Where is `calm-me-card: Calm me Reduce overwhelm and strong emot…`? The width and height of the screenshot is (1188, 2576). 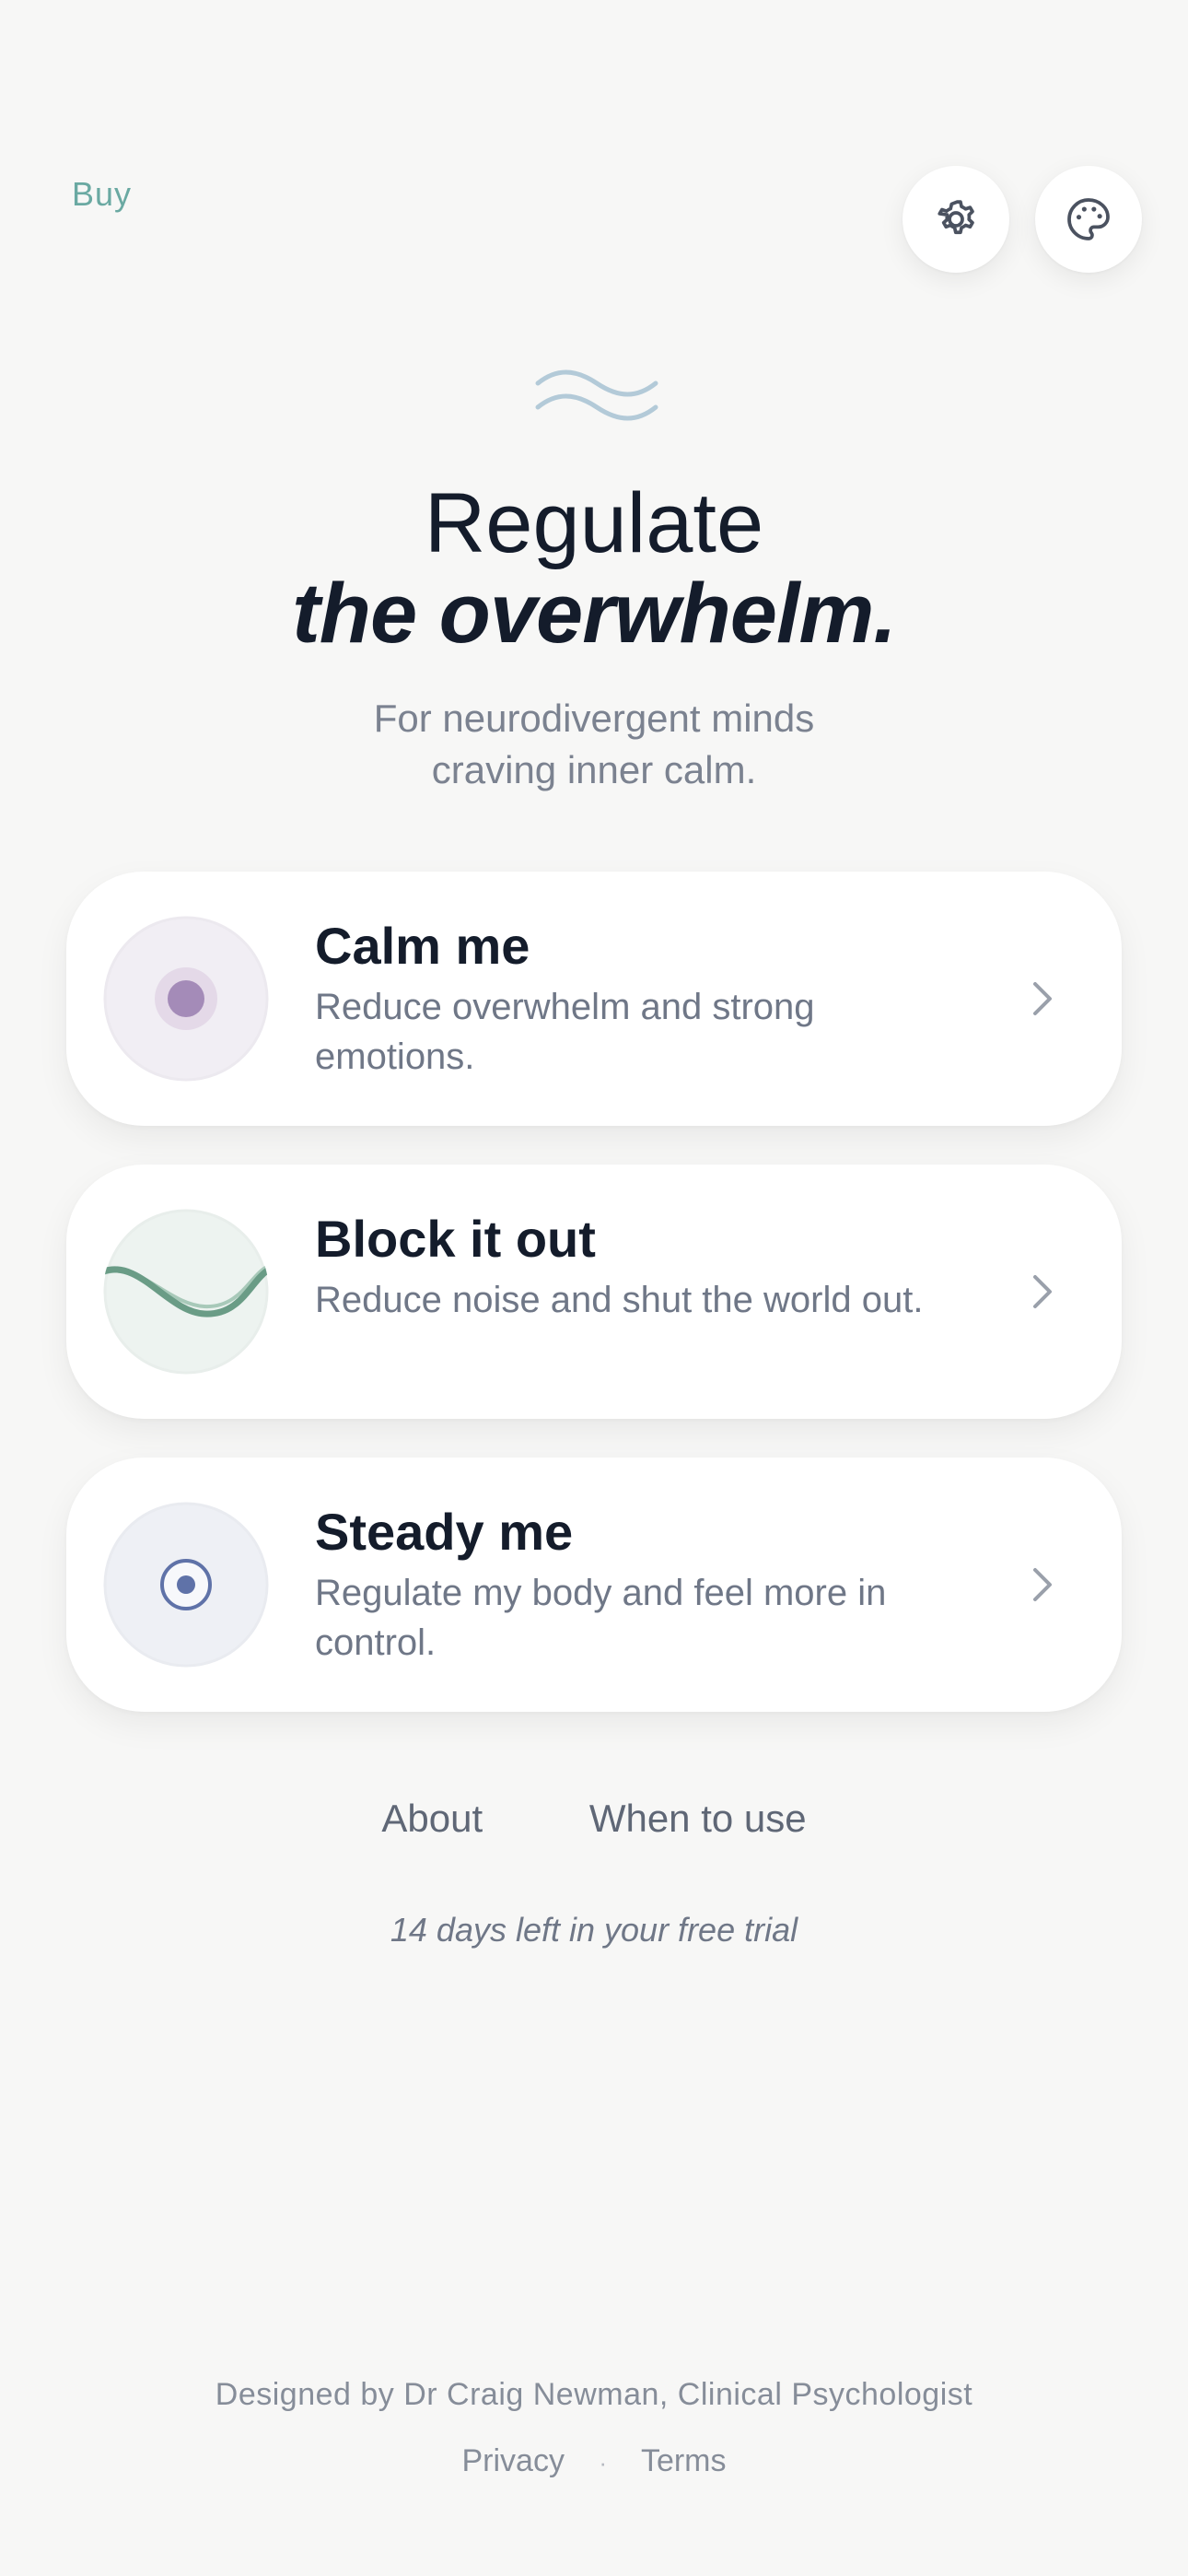
calm-me-card: Calm me Reduce overwhelm and strong emot… is located at coordinates (594, 999).